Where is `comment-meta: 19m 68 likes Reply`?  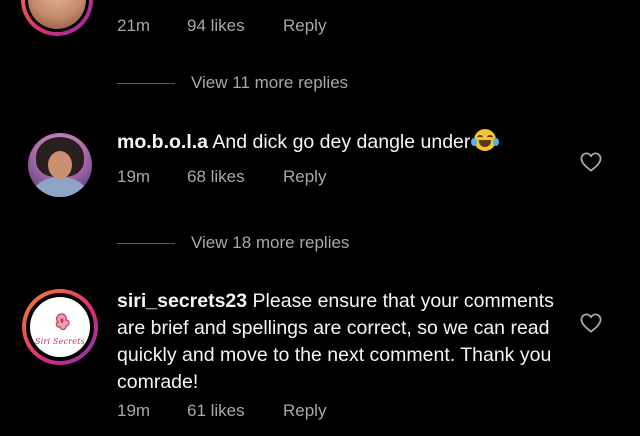
comment-meta: 19m 68 likes Reply is located at coordinates (227, 177).